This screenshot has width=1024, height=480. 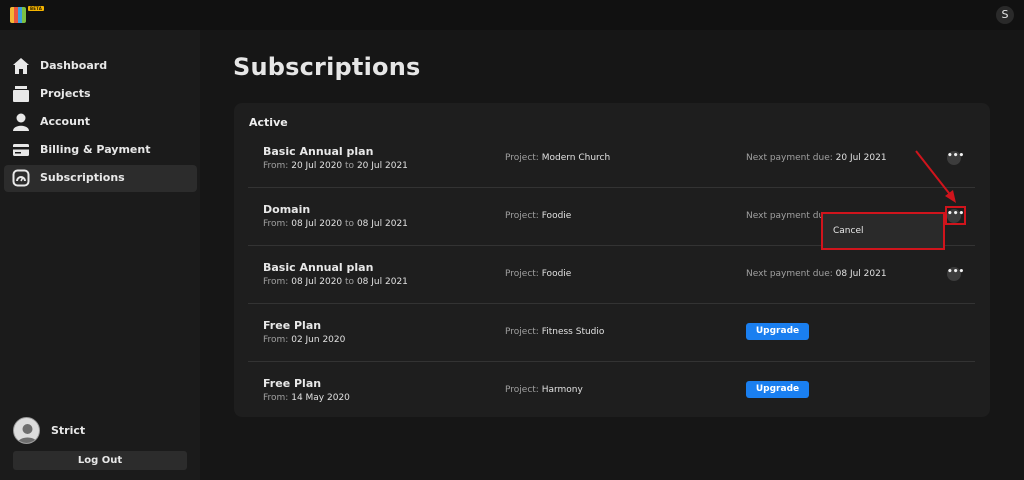 I want to click on account-icon, so click(x=21, y=122).